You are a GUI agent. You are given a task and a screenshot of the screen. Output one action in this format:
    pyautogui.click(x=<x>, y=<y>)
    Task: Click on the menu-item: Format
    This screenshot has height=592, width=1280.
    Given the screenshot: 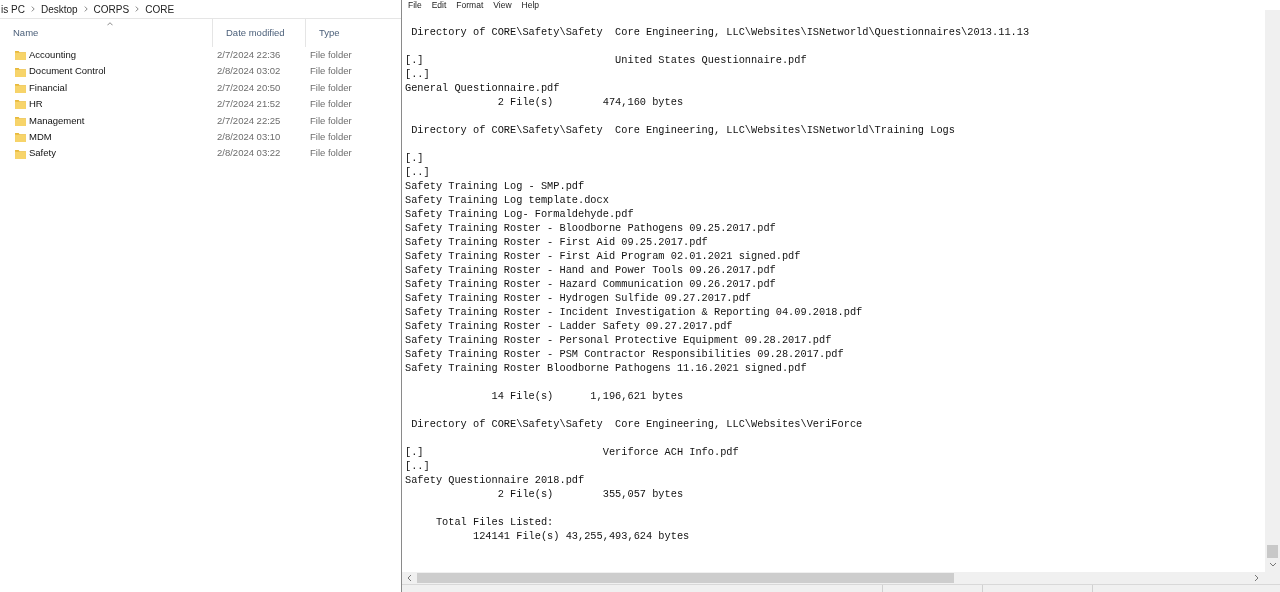 What is the action you would take?
    pyautogui.click(x=470, y=5)
    